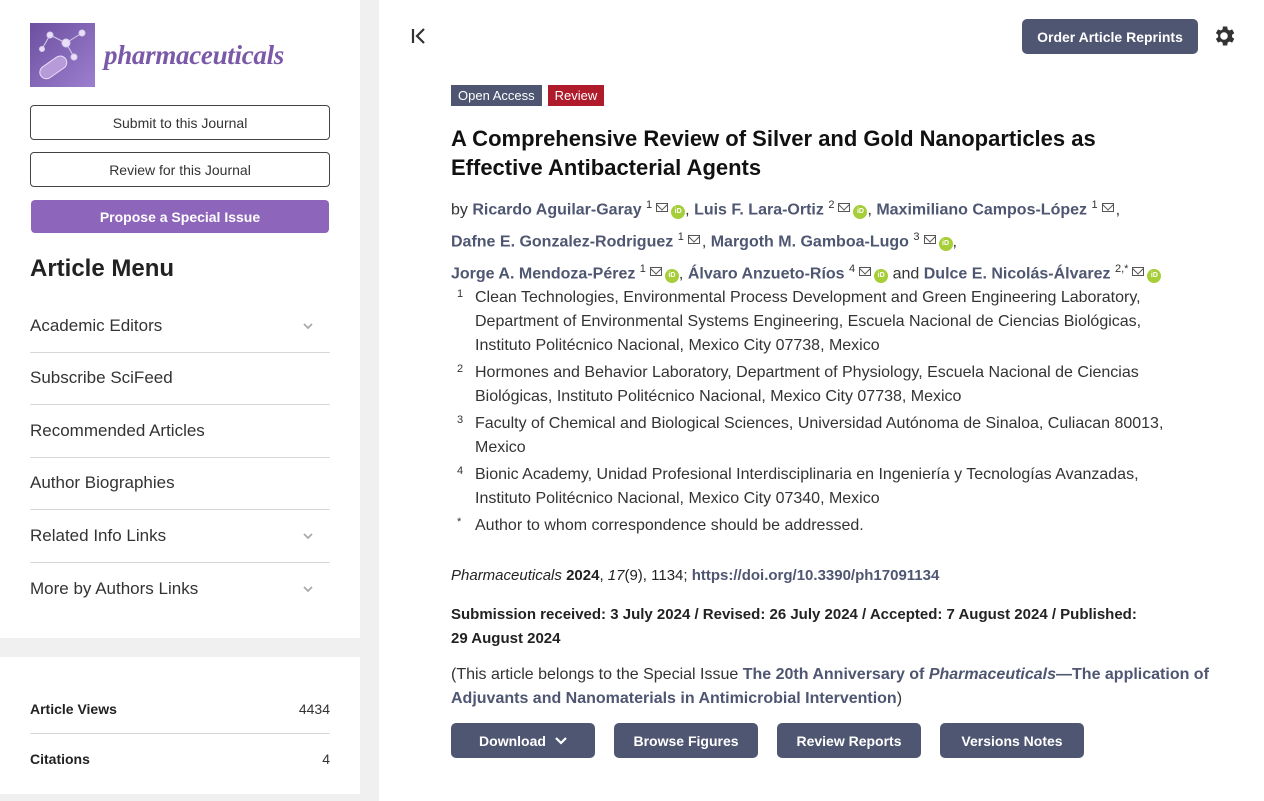 The height and width of the screenshot is (801, 1264). Describe the element at coordinates (117, 430) in the screenshot. I see `menu-item-label: Recommended Articles` at that location.